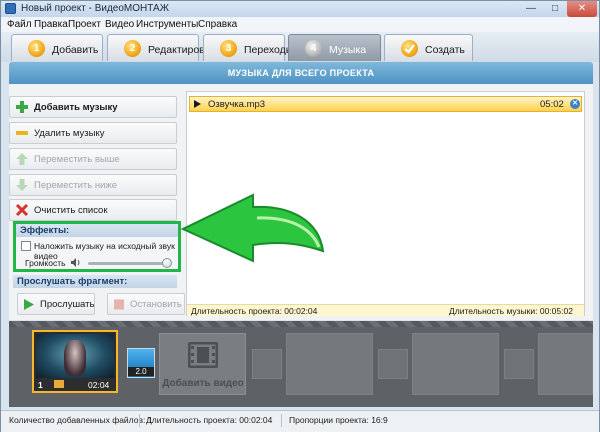 This screenshot has height=432, width=600. Describe the element at coordinates (385, 104) in the screenshot. I see `music-track-row: Озвучка.mp3 05:02 ✕` at that location.